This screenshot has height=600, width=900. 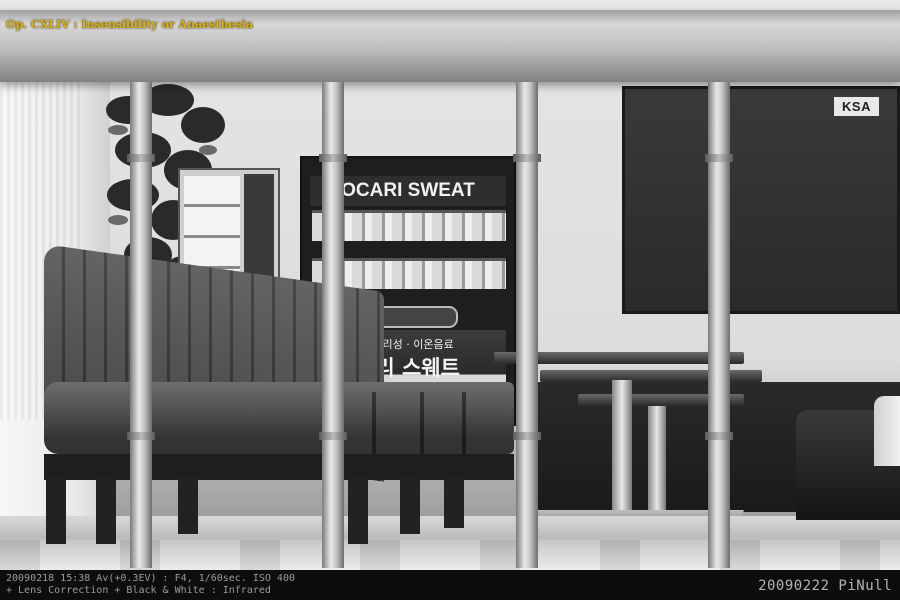 I want to click on photographer-signature: 20090222 PiNull, so click(x=825, y=586).